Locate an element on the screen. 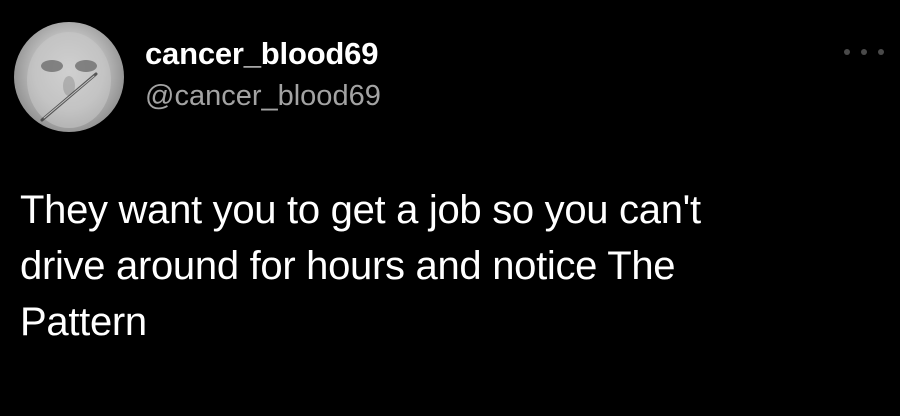 This screenshot has width=900, height=416. user-handle: @cancer_blood69 is located at coordinates (263, 96).